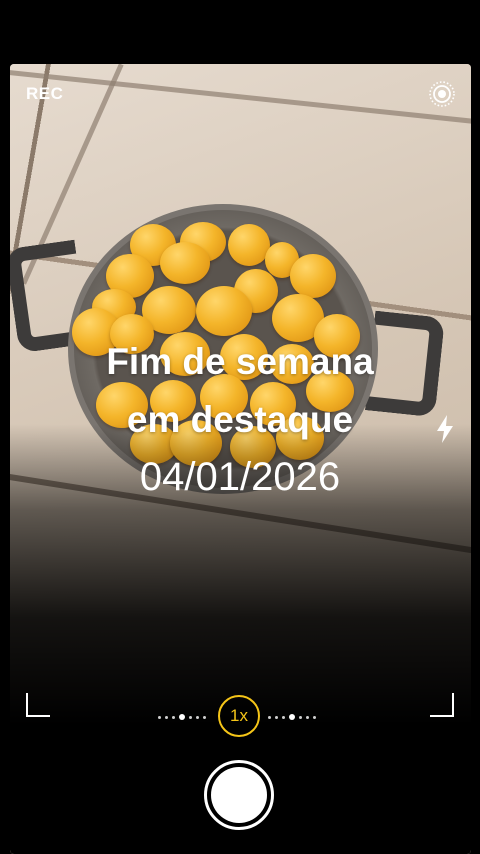 The width and height of the screenshot is (480, 854). Describe the element at coordinates (239, 716) in the screenshot. I see `zoom-level-button: 1x` at that location.